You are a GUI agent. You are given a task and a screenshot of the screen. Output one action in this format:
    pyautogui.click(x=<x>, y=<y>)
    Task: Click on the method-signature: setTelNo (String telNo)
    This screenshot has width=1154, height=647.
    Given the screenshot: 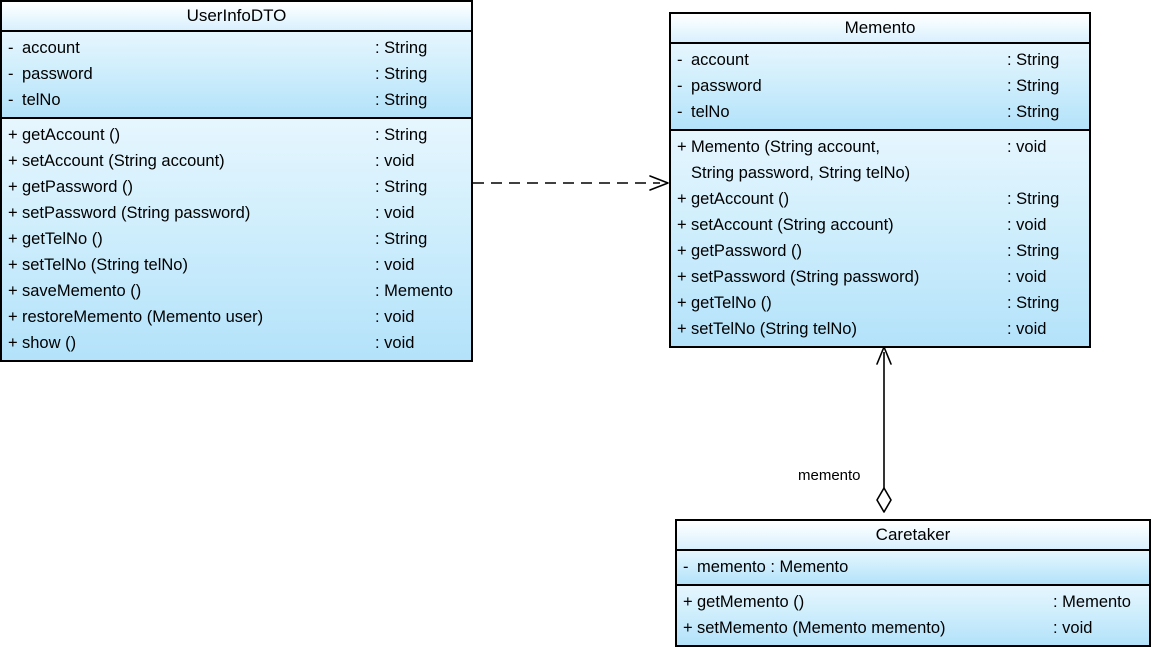 What is the action you would take?
    pyautogui.click(x=774, y=329)
    